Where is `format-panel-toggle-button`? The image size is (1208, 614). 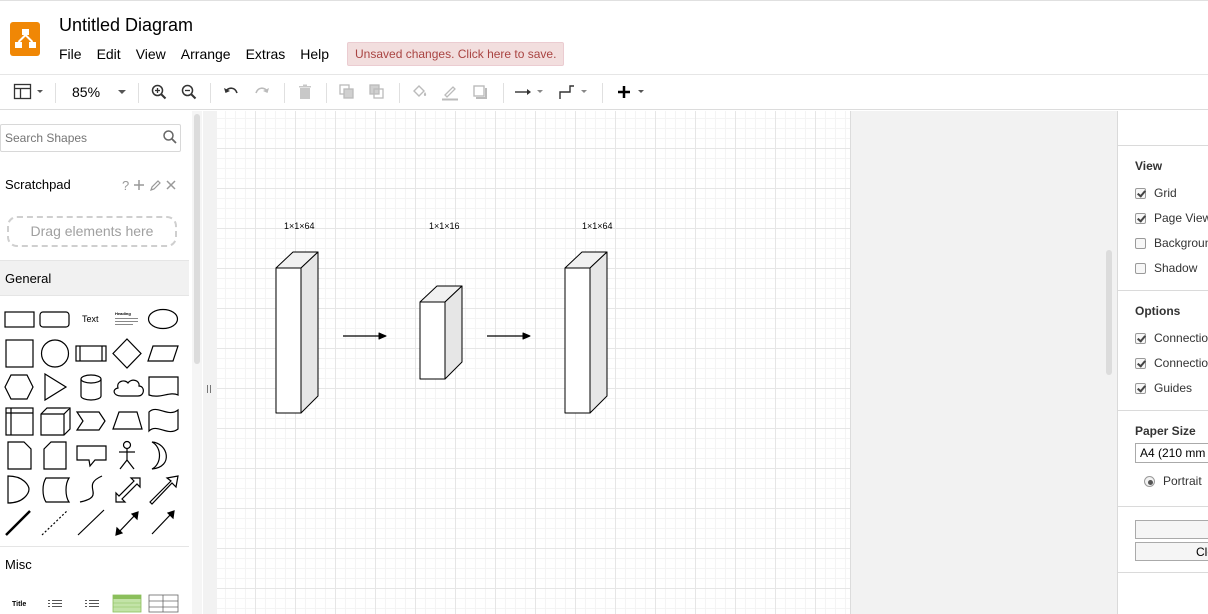 format-panel-toggle-button is located at coordinates (28, 92).